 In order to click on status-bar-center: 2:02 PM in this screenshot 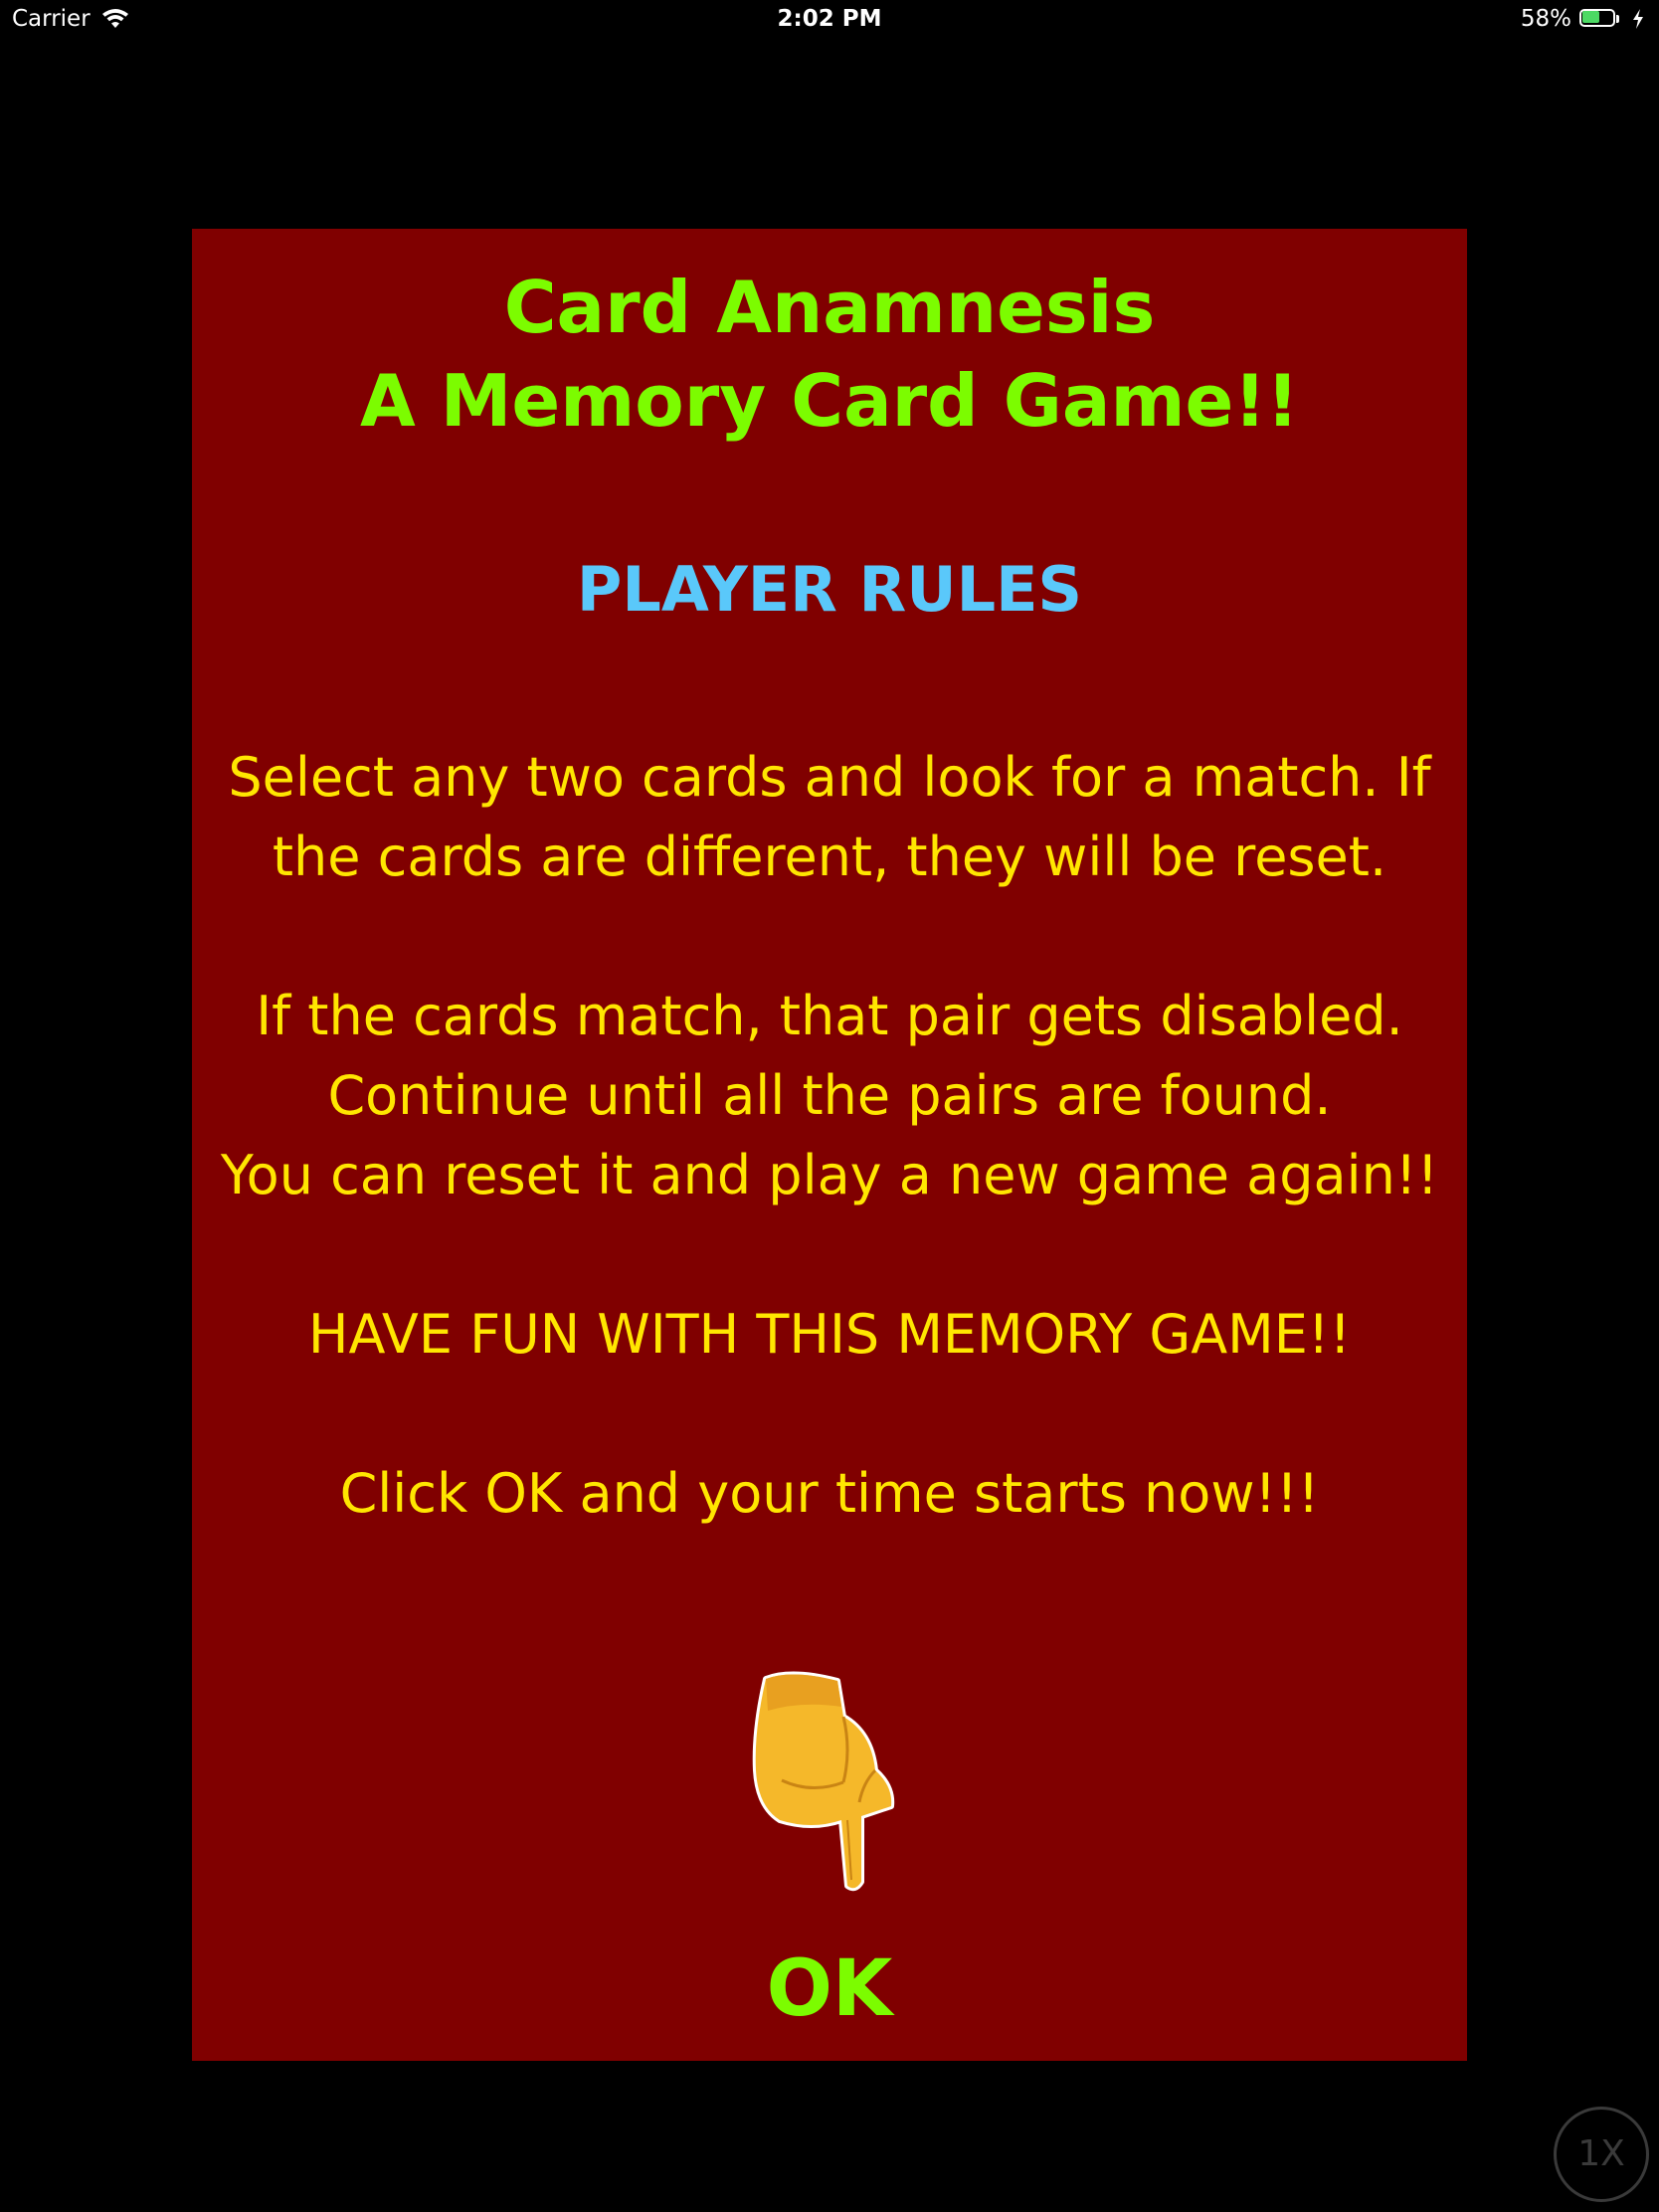, I will do `click(829, 19)`.